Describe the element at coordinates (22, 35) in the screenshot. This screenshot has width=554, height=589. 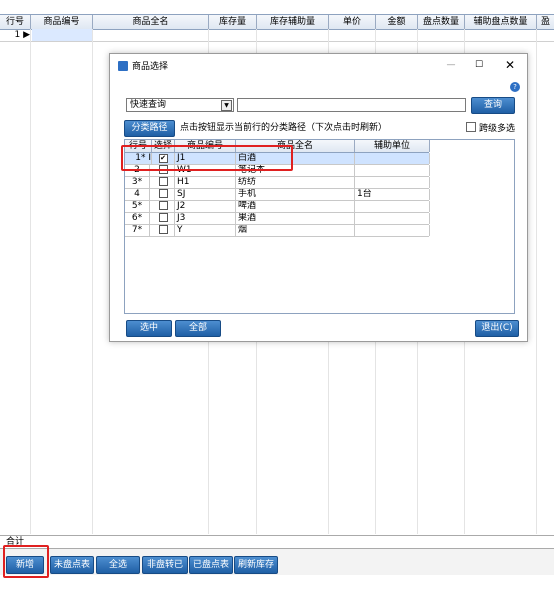
I see `row-number: 1 ▶` at that location.